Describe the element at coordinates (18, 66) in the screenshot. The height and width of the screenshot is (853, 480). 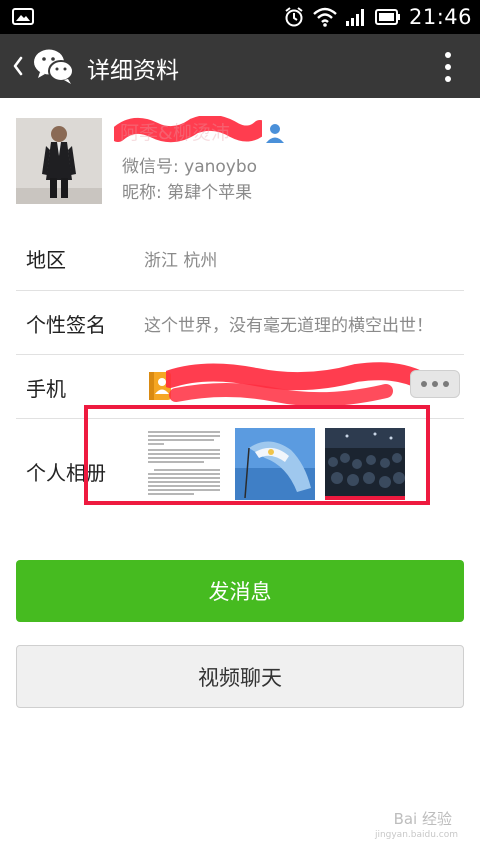
I see `back-chevron-icon` at that location.